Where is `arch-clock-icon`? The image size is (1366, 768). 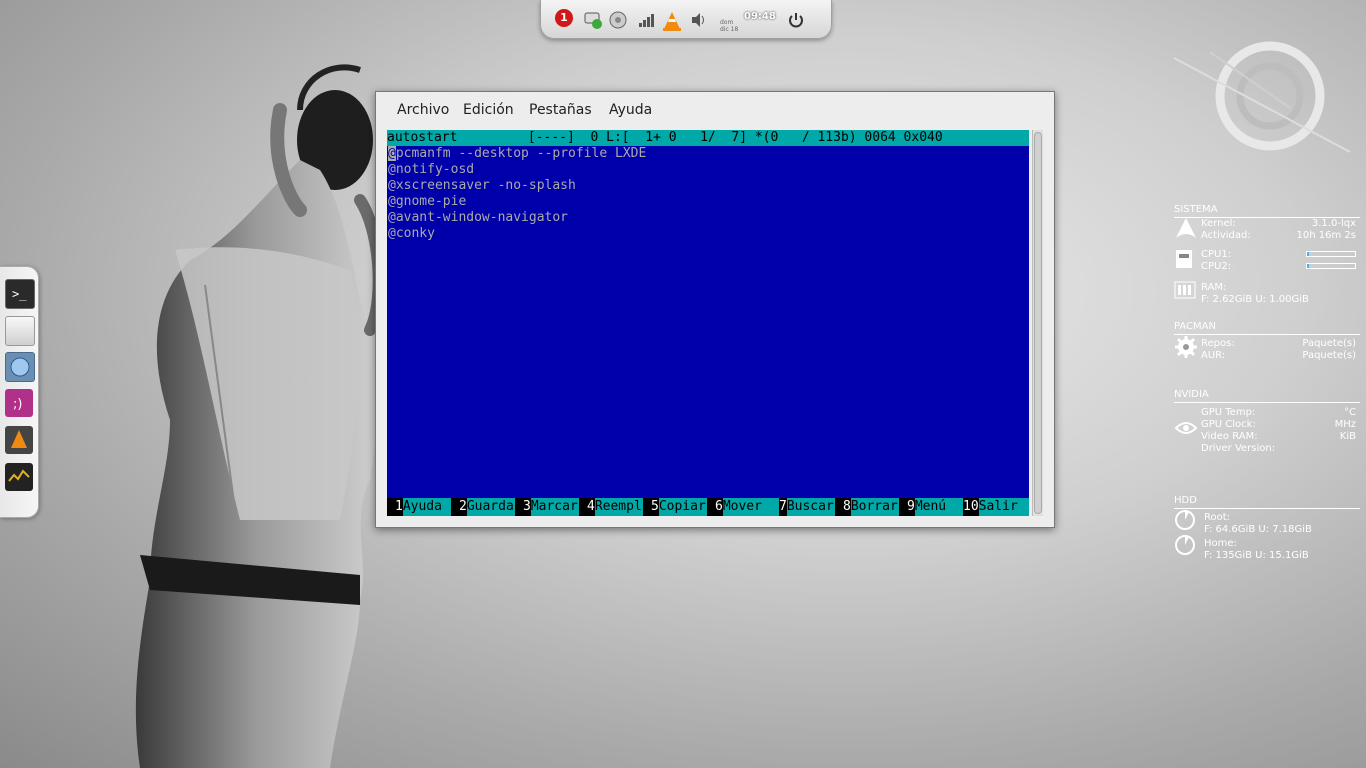
arch-clock-icon is located at coordinates (1262, 97).